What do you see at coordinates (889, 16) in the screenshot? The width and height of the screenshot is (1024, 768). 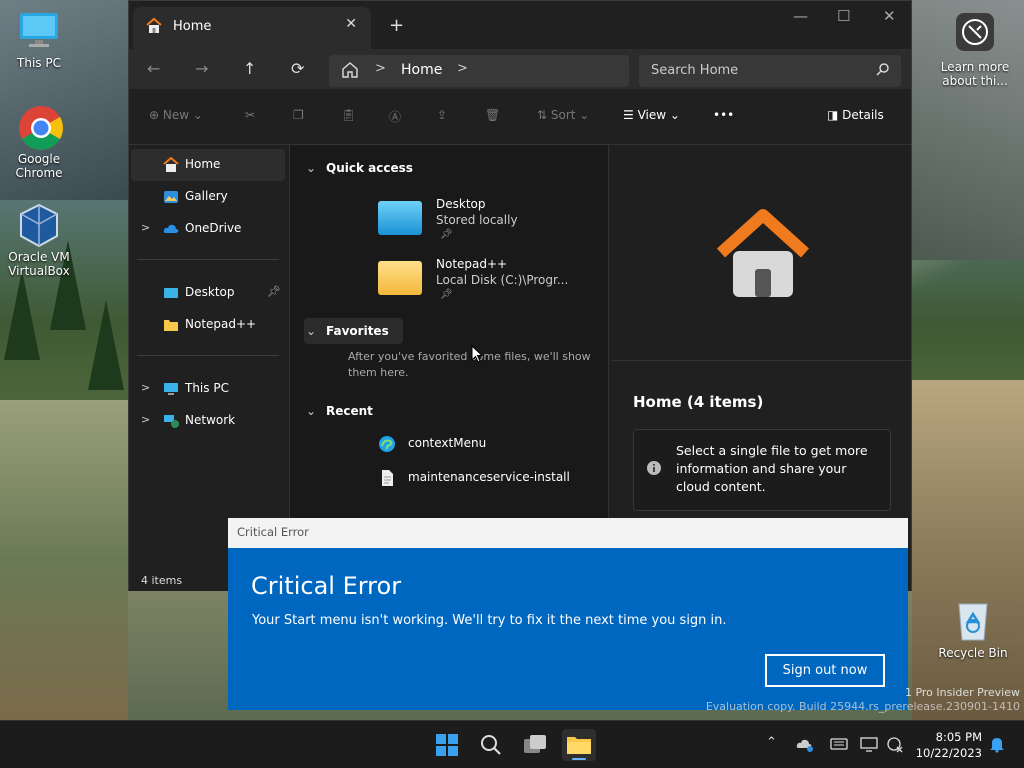 I see `window-close-icon: ✕` at bounding box center [889, 16].